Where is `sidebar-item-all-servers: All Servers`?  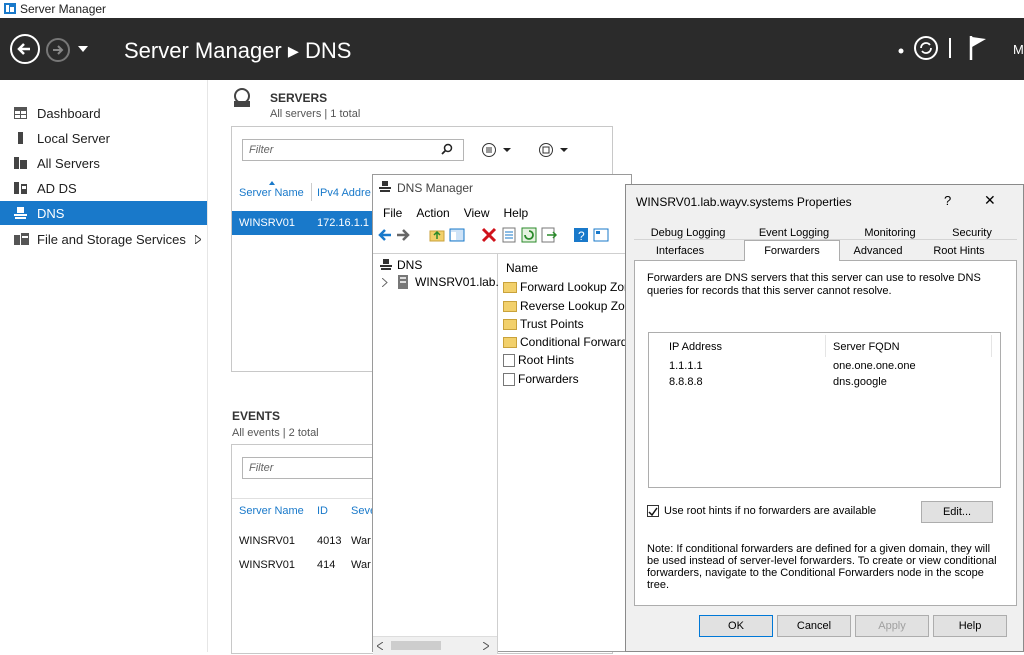 sidebar-item-all-servers: All Servers is located at coordinates (103, 163).